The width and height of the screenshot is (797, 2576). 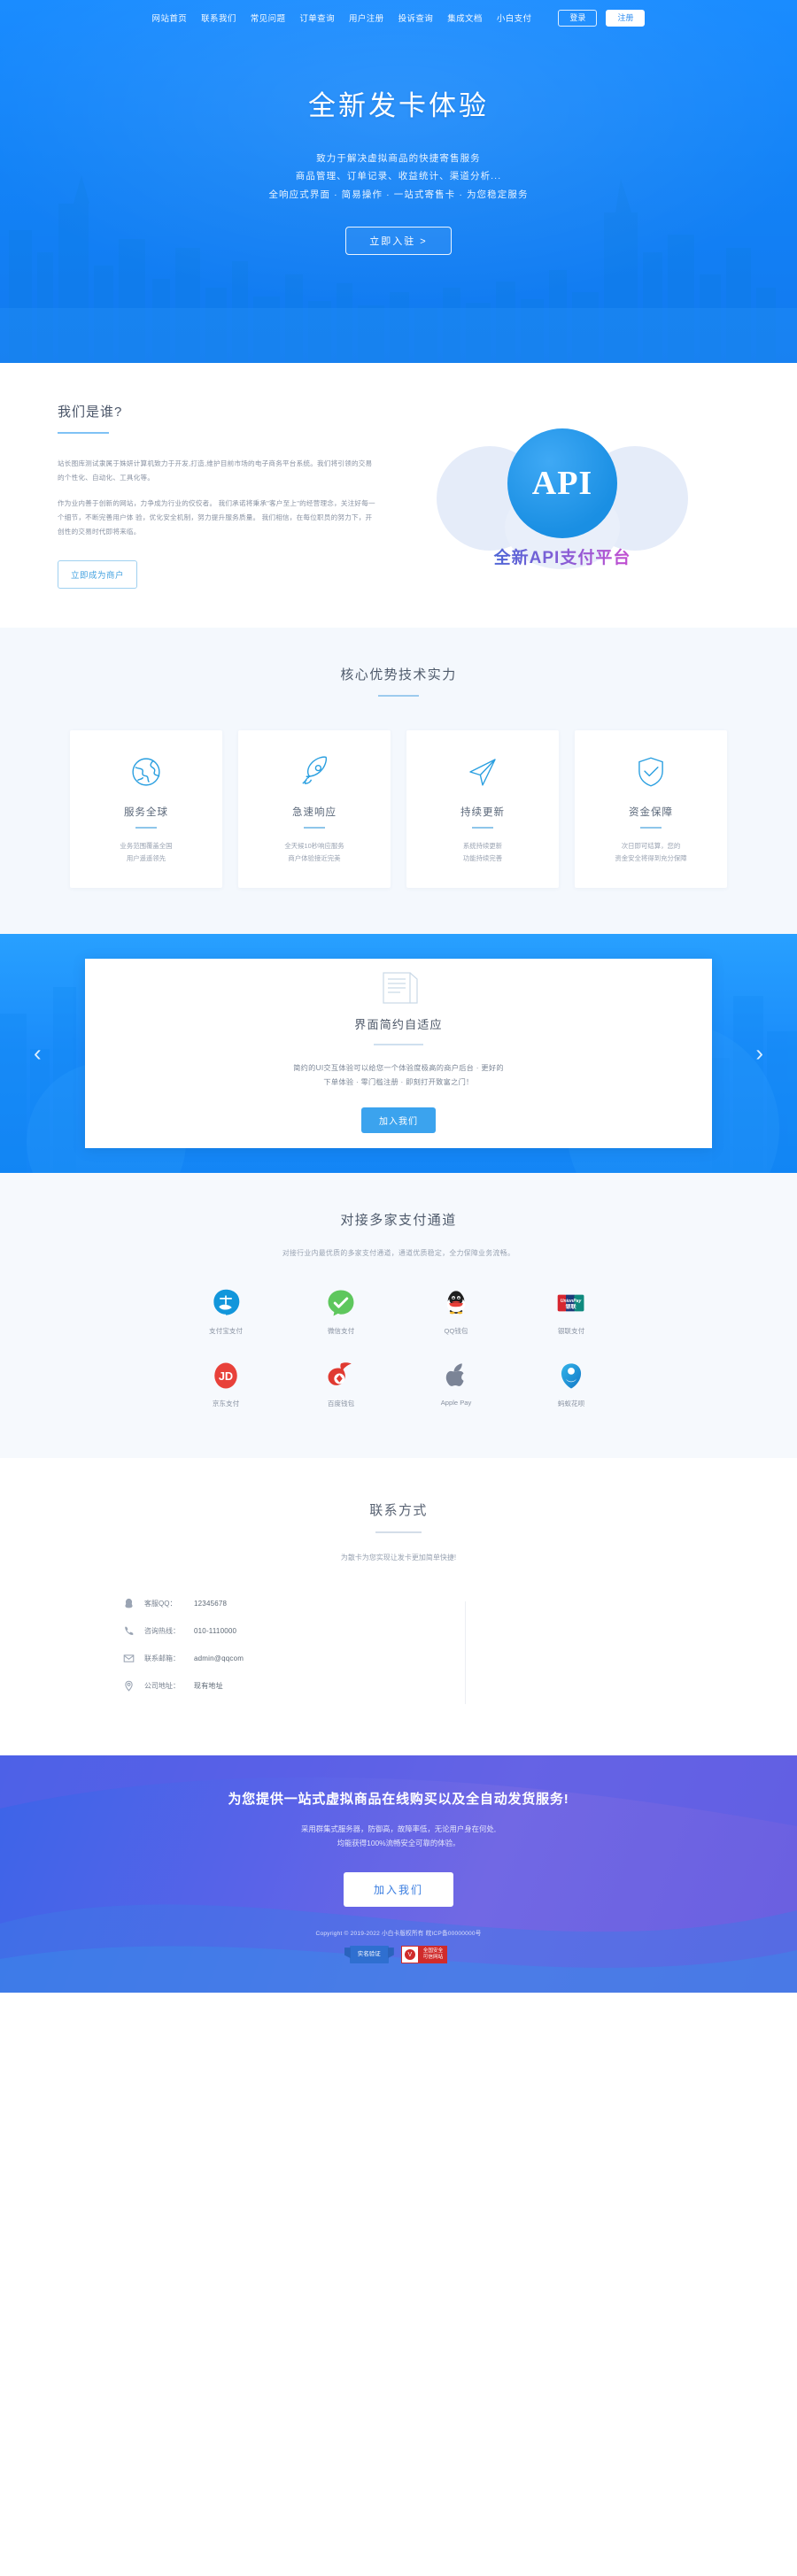 I want to click on rocket-icon, so click(x=314, y=772).